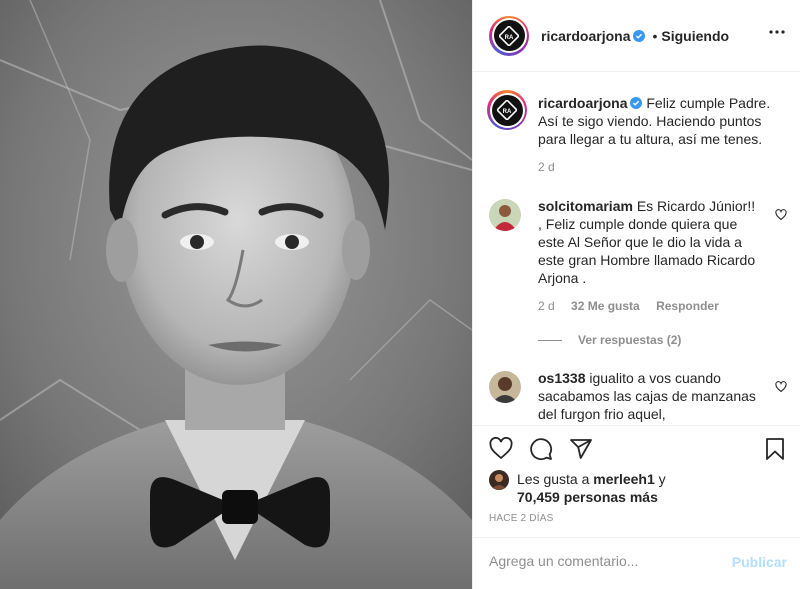 This screenshot has width=800, height=589. What do you see at coordinates (629, 340) in the screenshot?
I see `view-replies-label: Ver respuestas (2)` at bounding box center [629, 340].